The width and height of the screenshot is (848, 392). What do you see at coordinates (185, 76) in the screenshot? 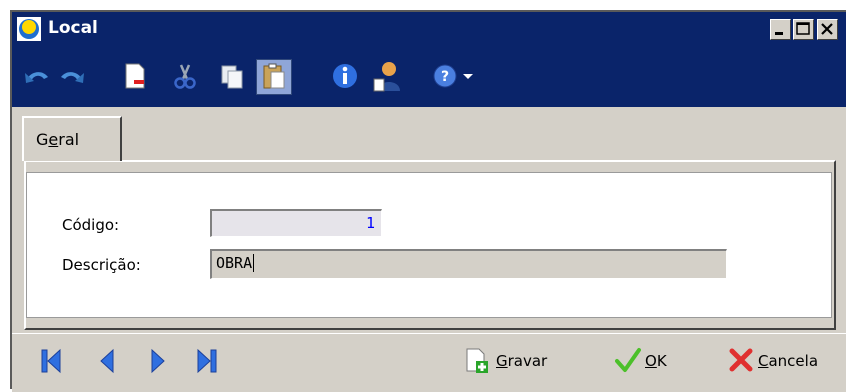
I see `cut-icon` at bounding box center [185, 76].